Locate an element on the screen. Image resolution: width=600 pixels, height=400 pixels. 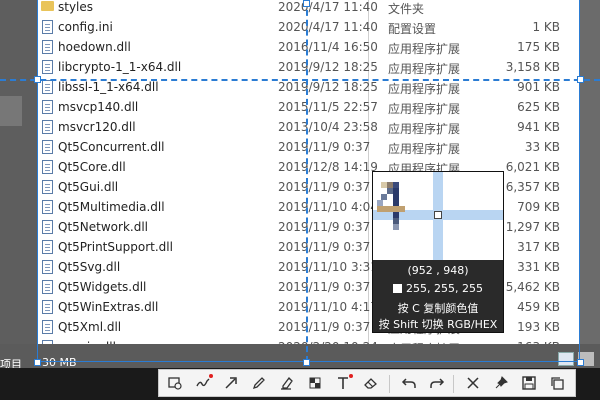
selection-handle-bottom-right is located at coordinates (580, 362).